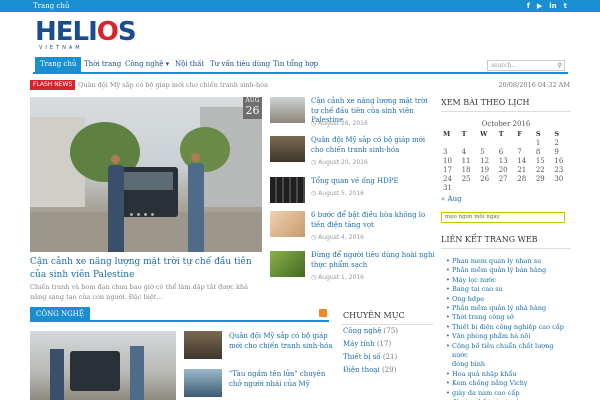 The image size is (600, 400). What do you see at coordinates (450, 188) in the screenshot?
I see `calendar-day: 31` at bounding box center [450, 188].